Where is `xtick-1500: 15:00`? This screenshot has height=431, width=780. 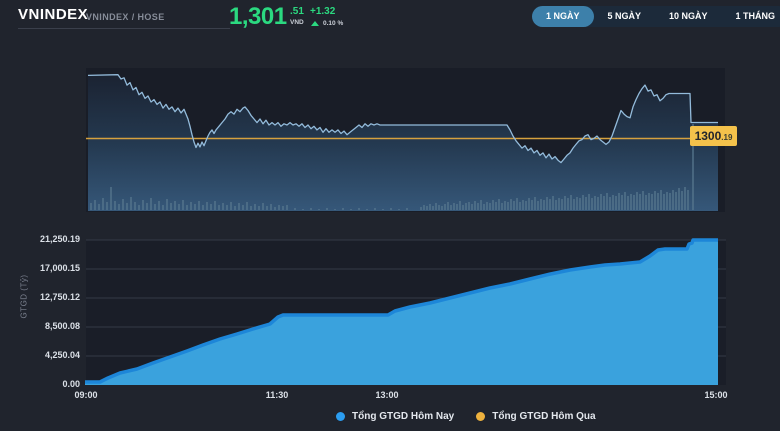 xtick-1500: 15:00 is located at coordinates (716, 395).